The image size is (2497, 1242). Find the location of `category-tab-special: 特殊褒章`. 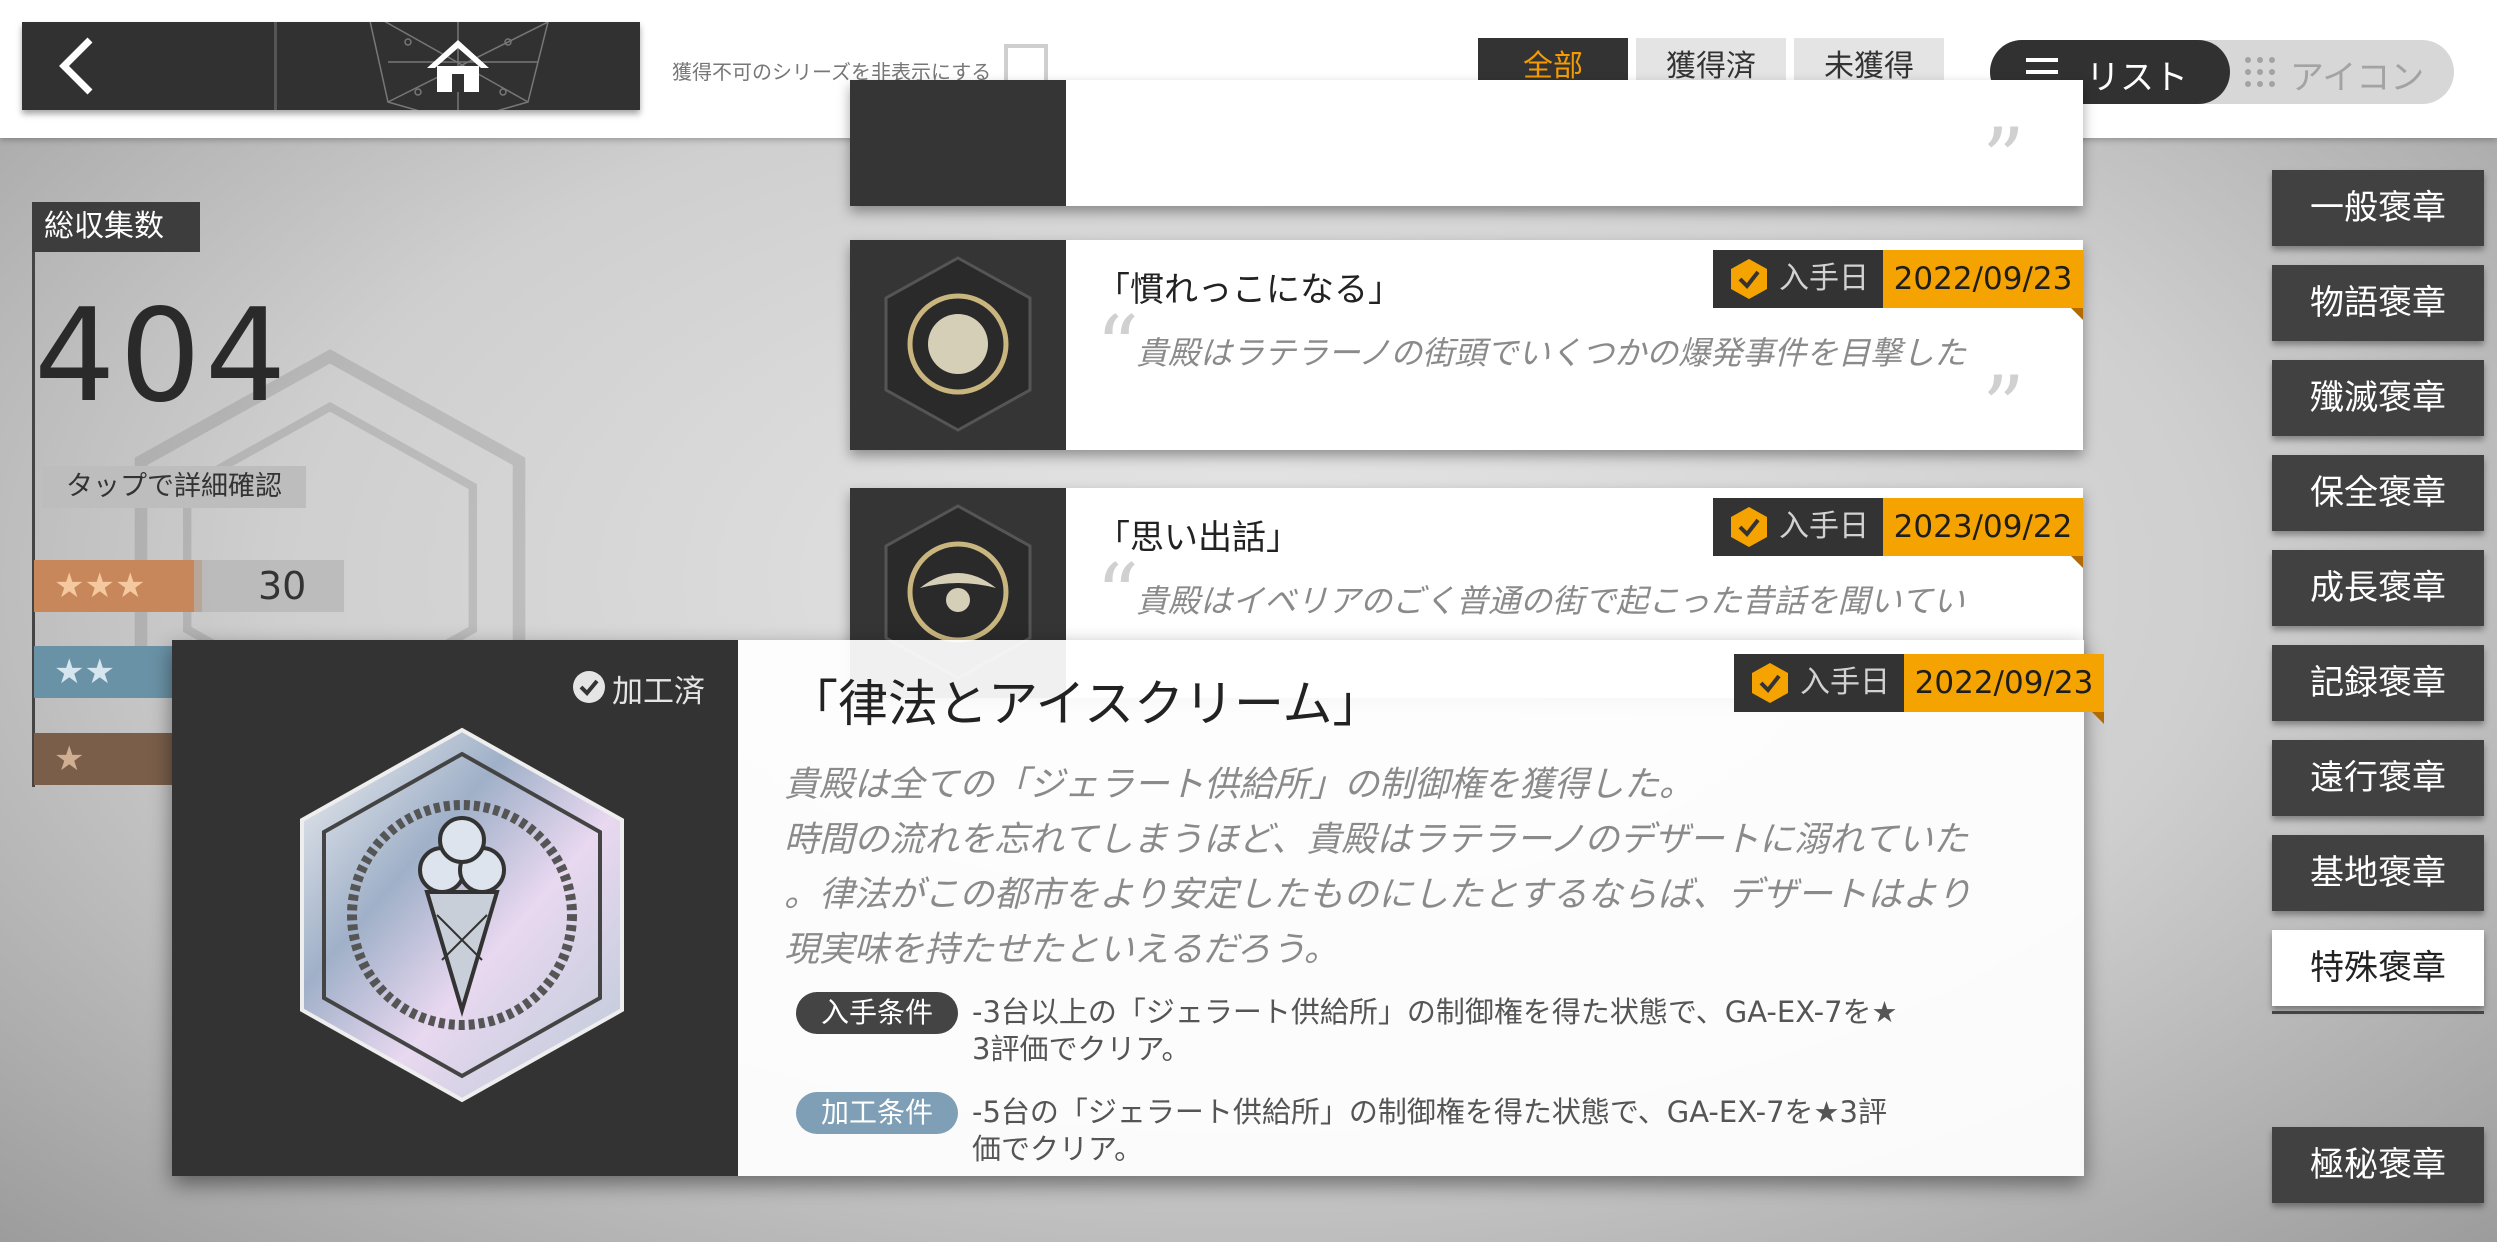

category-tab-special: 特殊褒章 is located at coordinates (2378, 972).